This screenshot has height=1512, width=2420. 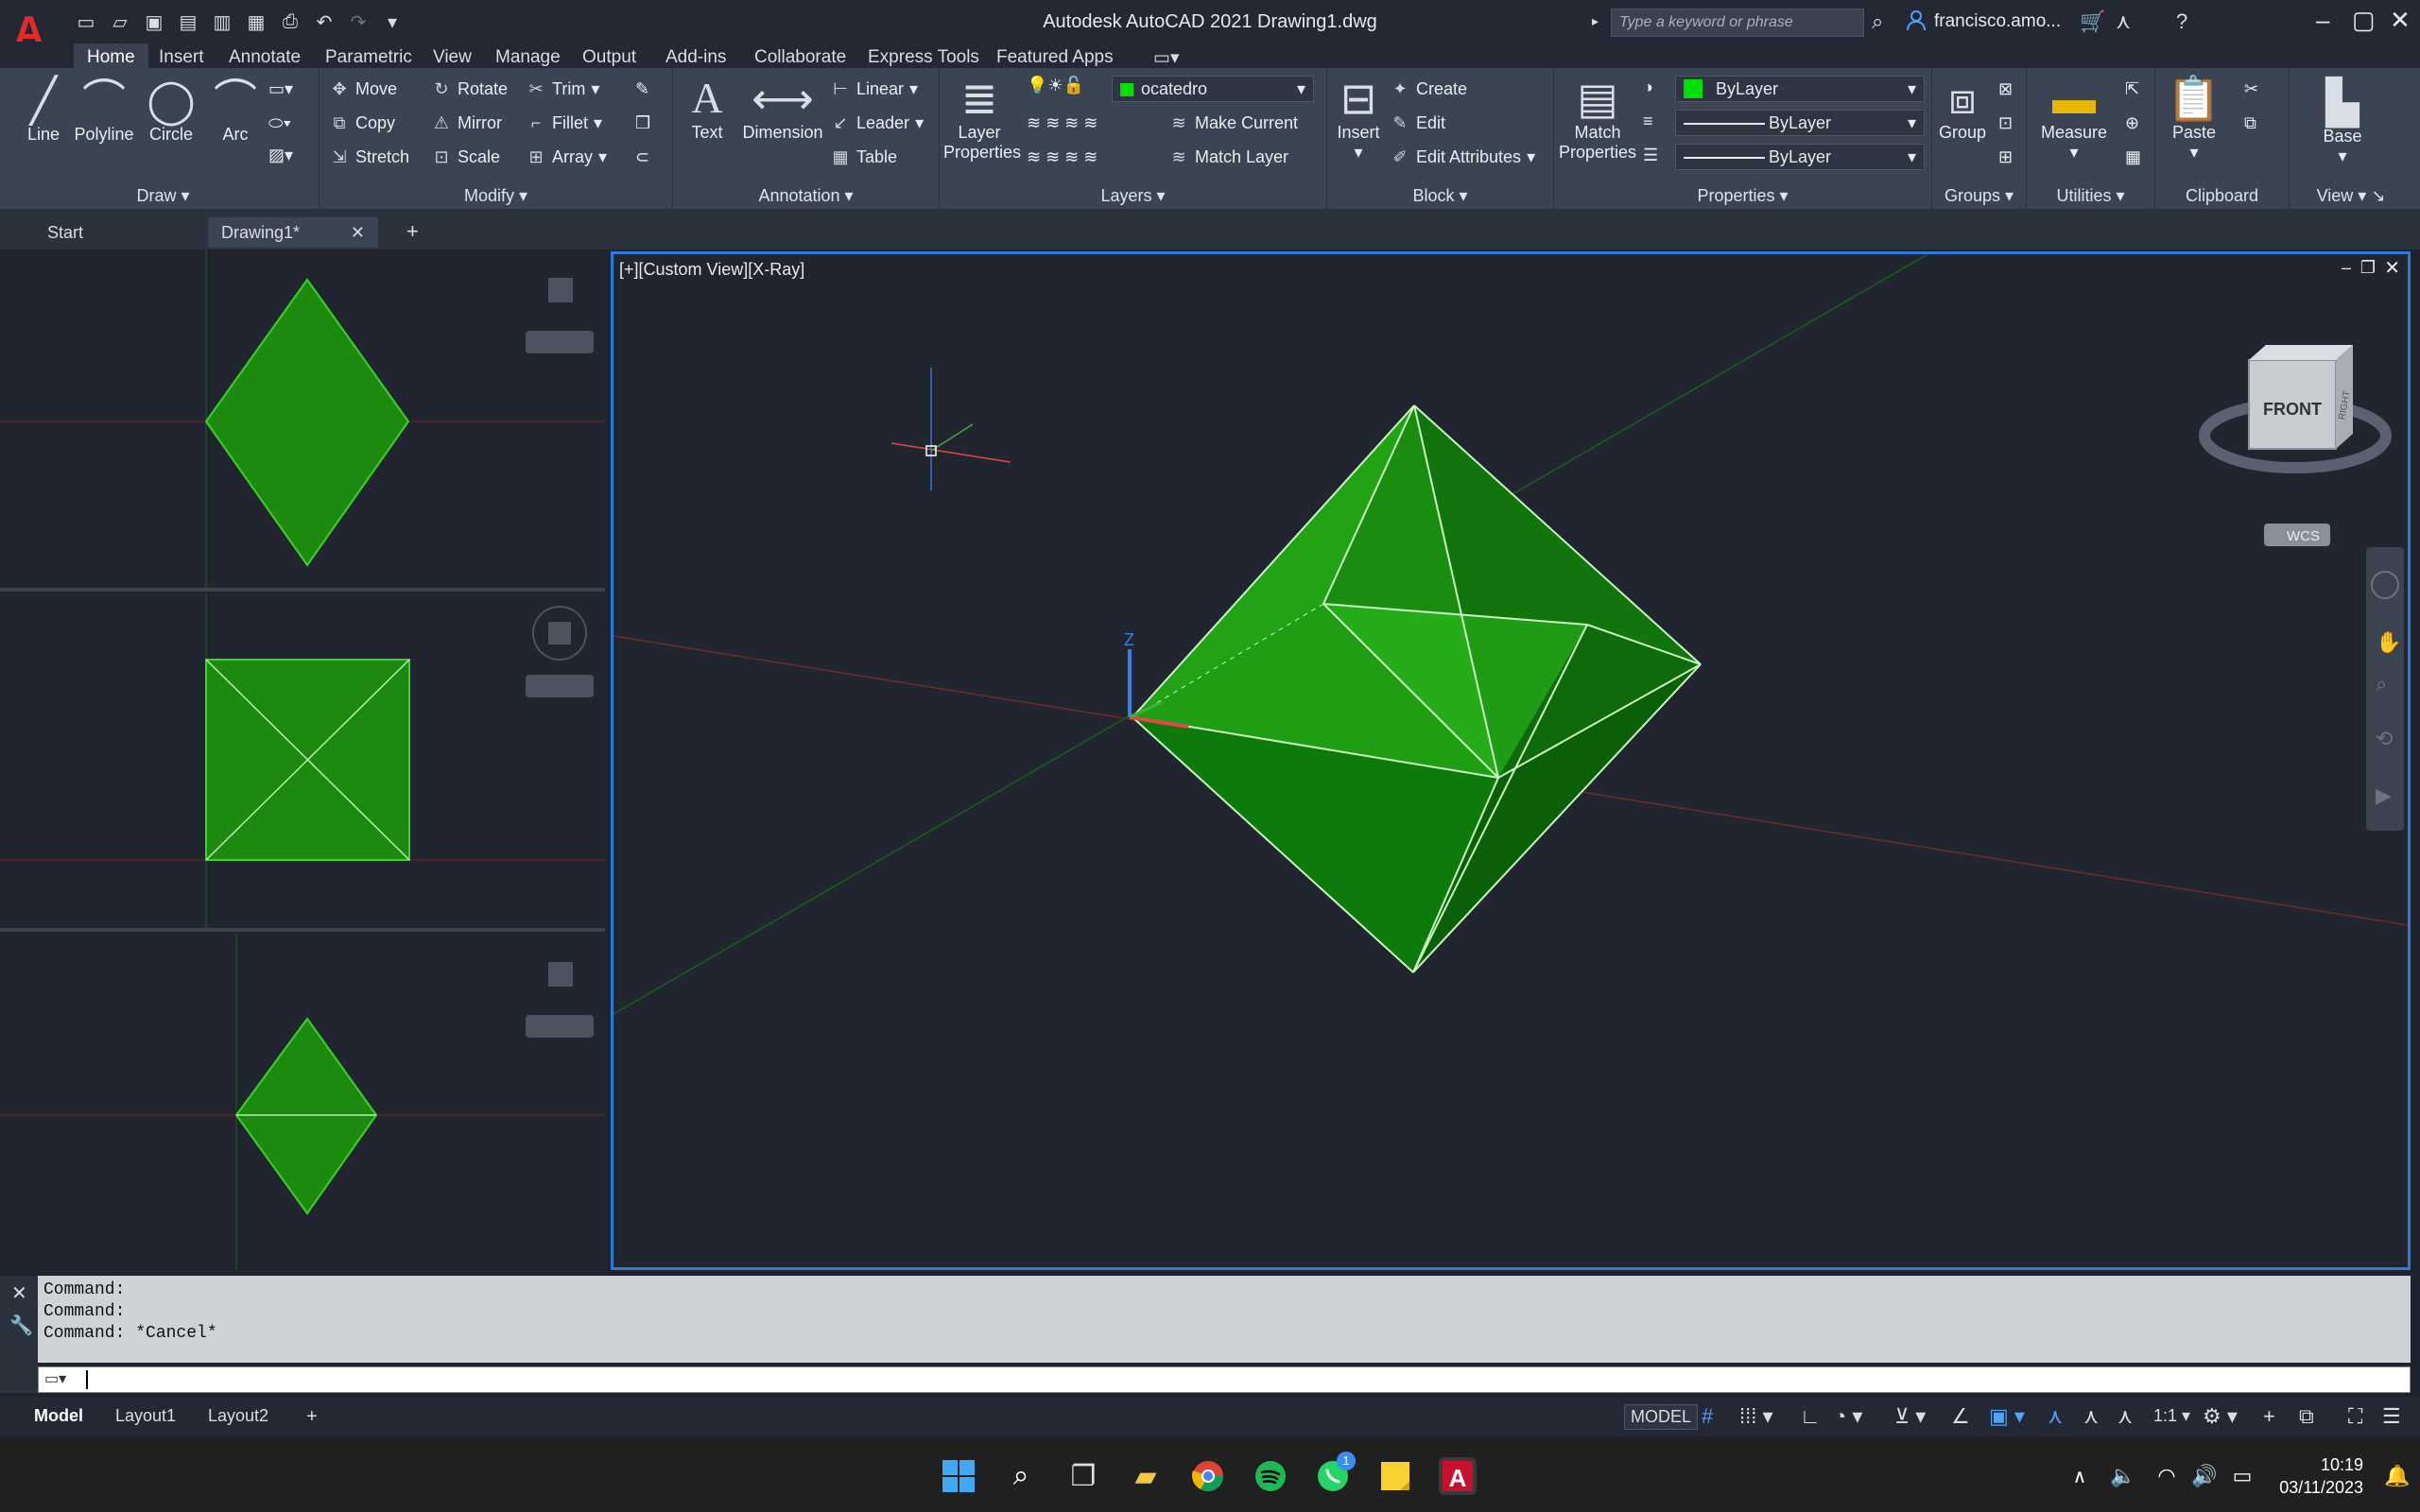 What do you see at coordinates (2322, 20) in the screenshot?
I see `minimize-icon: –` at bounding box center [2322, 20].